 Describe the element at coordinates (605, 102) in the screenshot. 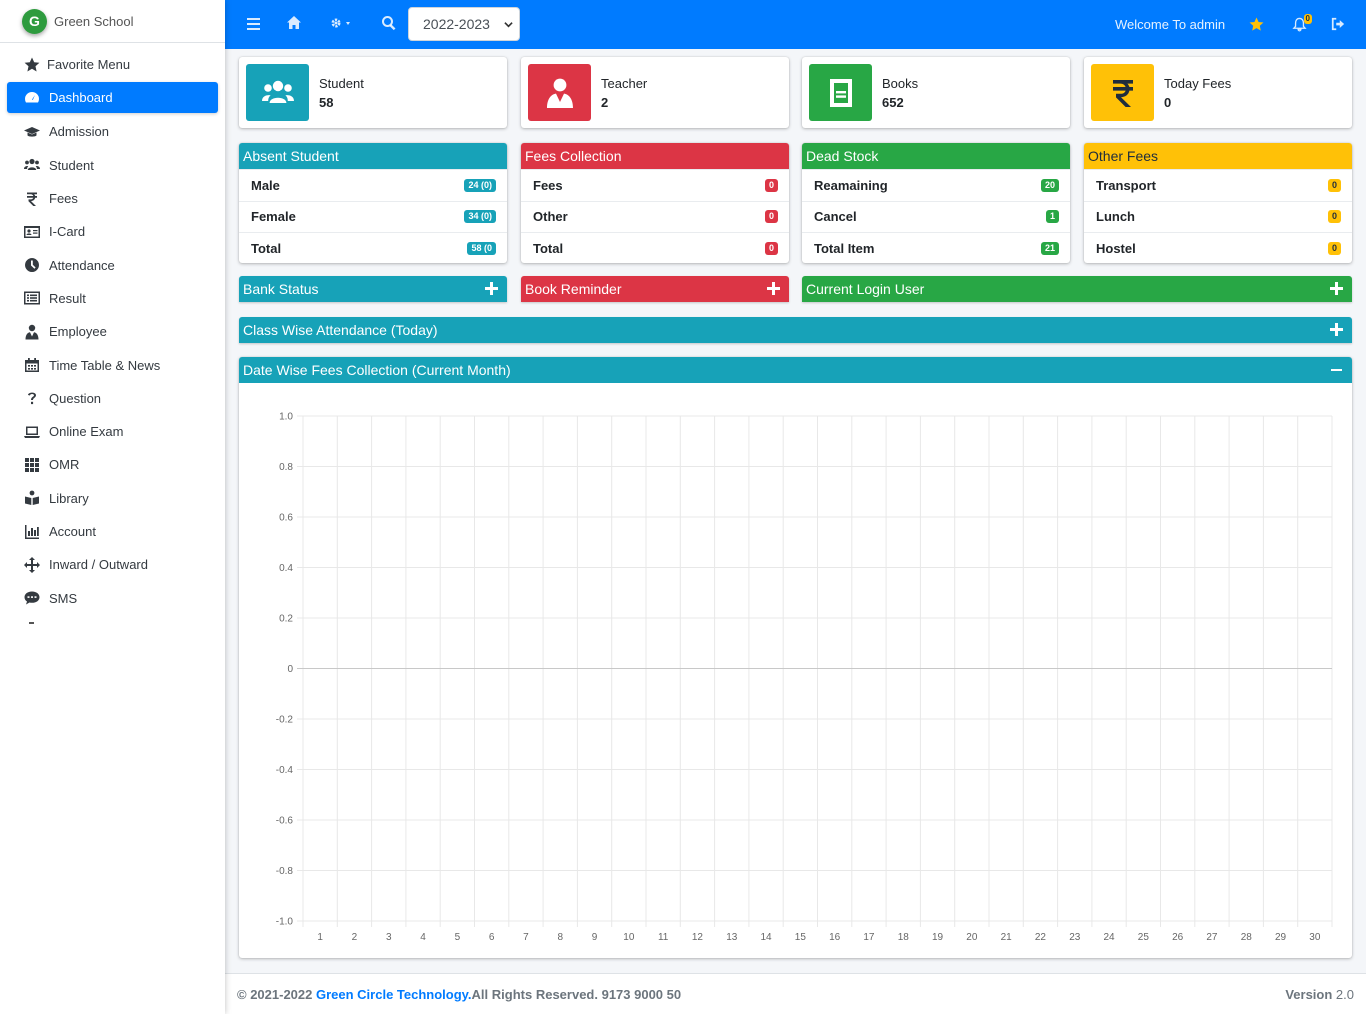

I see `info-box-value: 2` at that location.